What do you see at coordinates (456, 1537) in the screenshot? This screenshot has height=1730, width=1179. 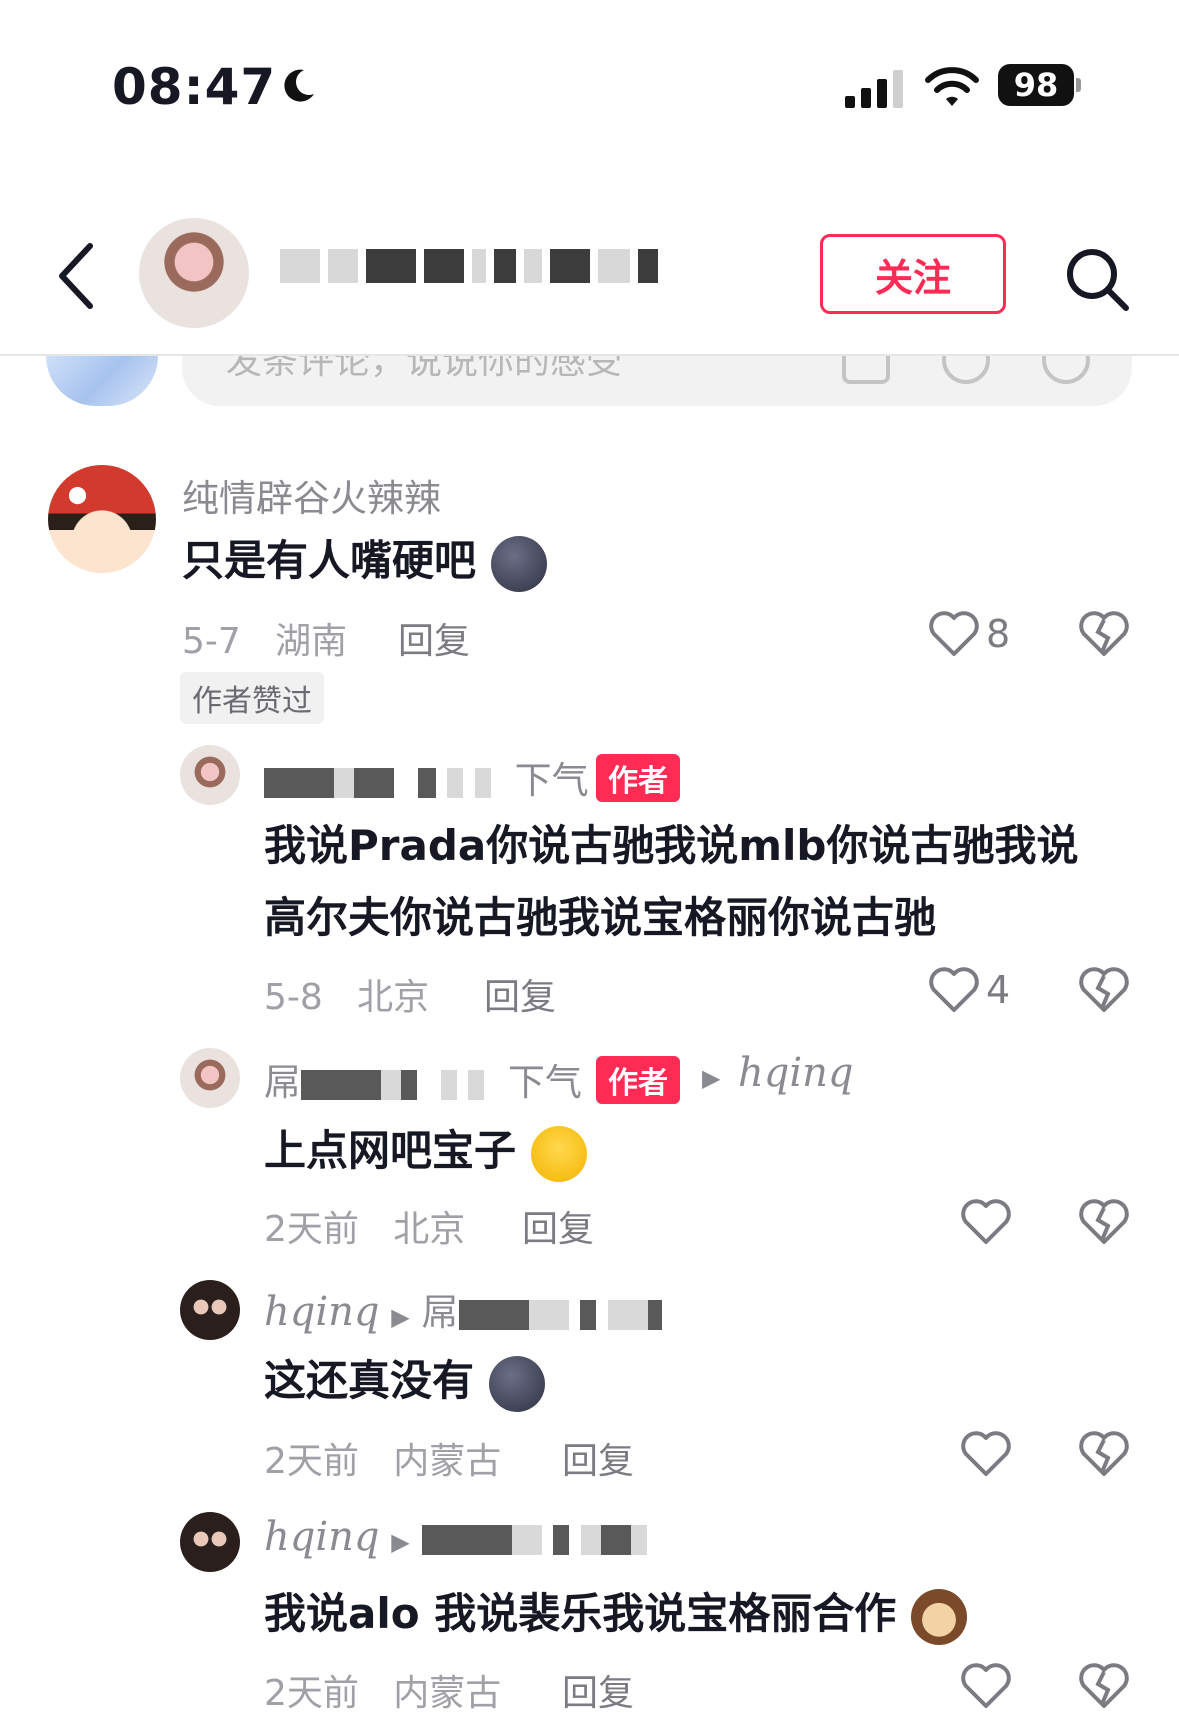 I see `reply-username: hqinq ▶` at bounding box center [456, 1537].